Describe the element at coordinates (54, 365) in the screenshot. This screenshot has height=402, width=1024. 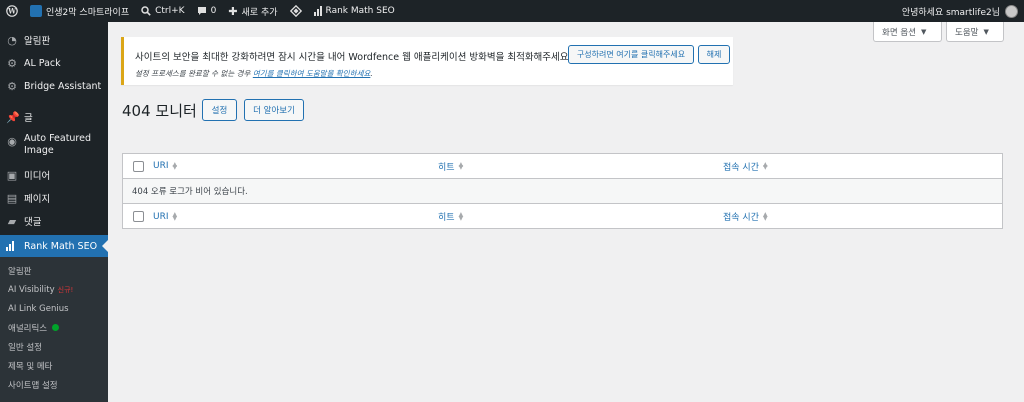
I see `submenu-item-titles-meta: 제목 및 메타` at that location.